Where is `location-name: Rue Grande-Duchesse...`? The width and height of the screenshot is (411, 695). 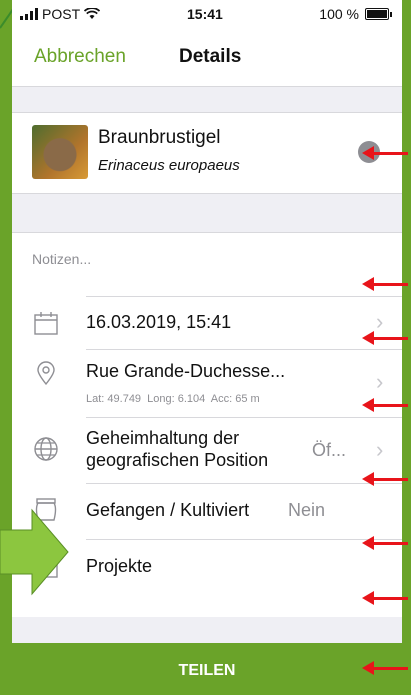 location-name: Rue Grande-Duchesse... is located at coordinates (186, 371).